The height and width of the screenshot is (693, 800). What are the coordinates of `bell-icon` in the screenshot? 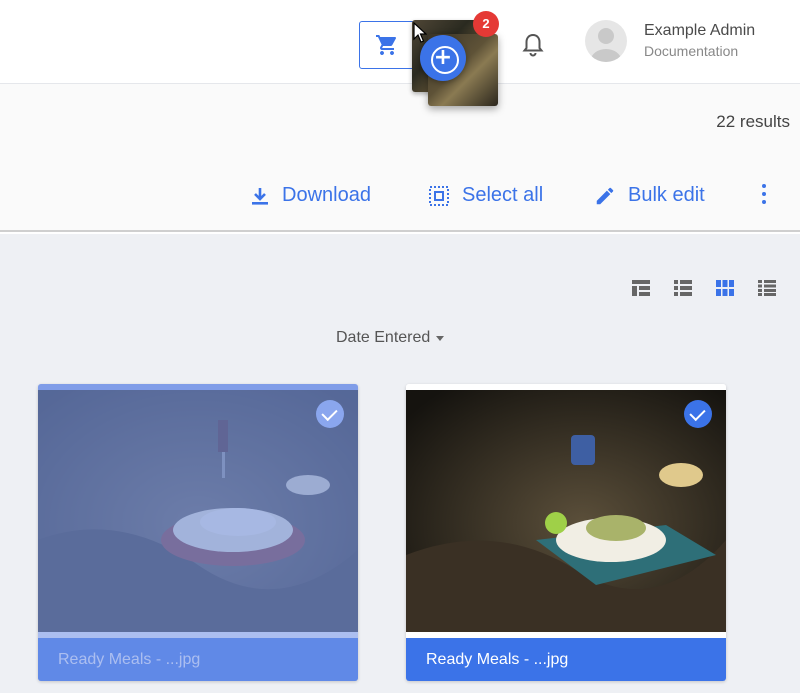 It's located at (533, 45).